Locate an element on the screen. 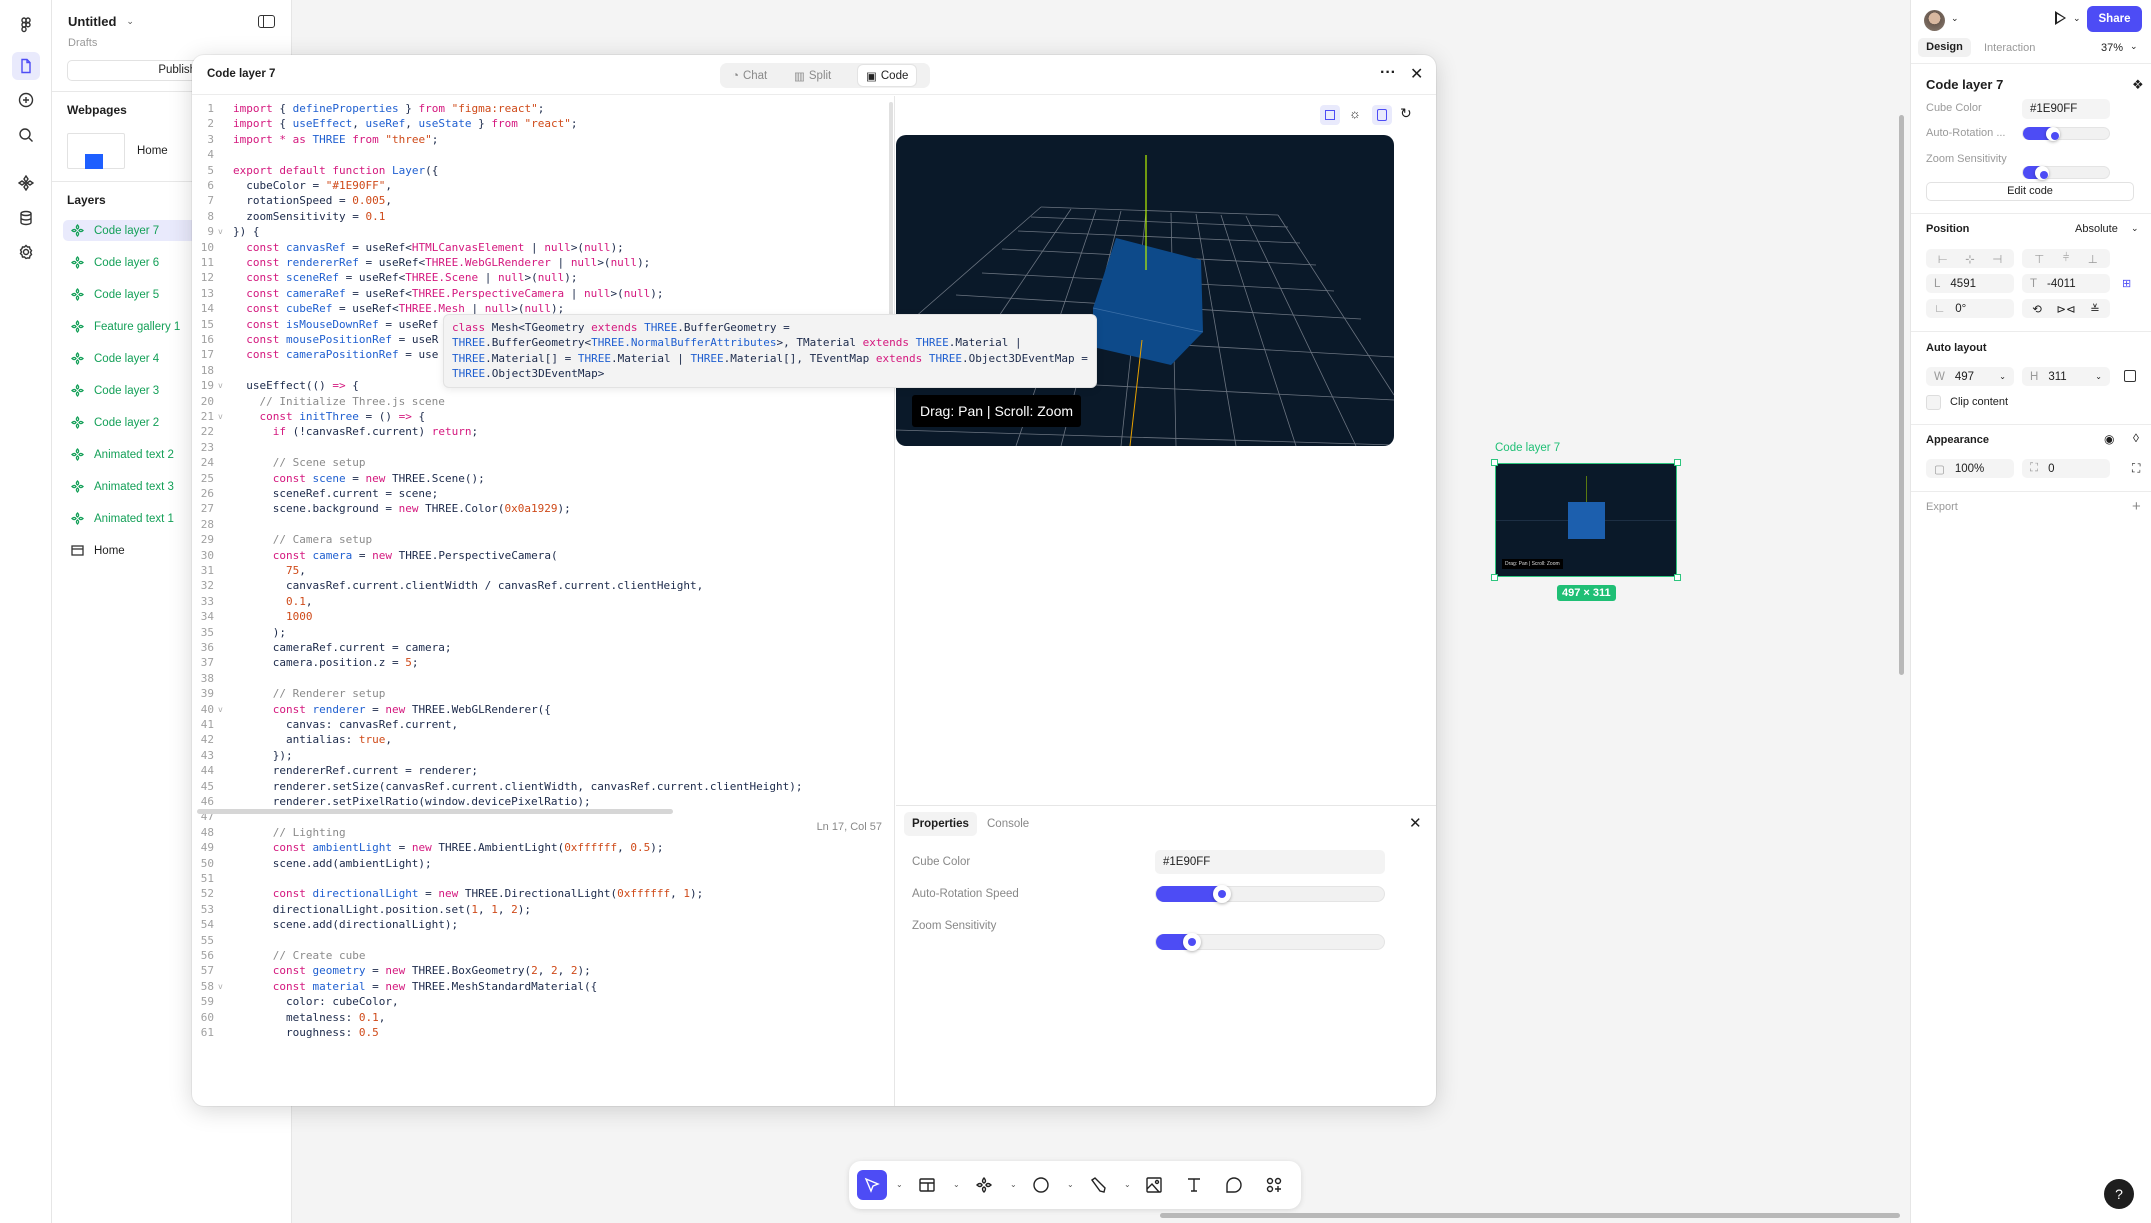 This screenshot has width=2151, height=1223. code-line: 7 rotationSpeed = 0.005, is located at coordinates (543, 200).